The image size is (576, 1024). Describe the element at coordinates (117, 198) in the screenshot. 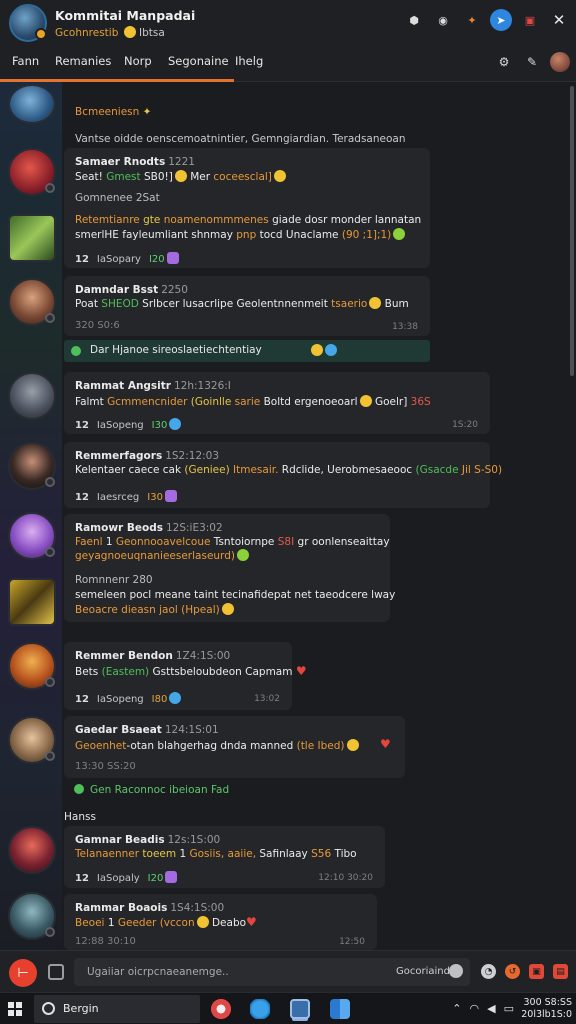

I see `message-line: Gomnenee 2Sat` at that location.